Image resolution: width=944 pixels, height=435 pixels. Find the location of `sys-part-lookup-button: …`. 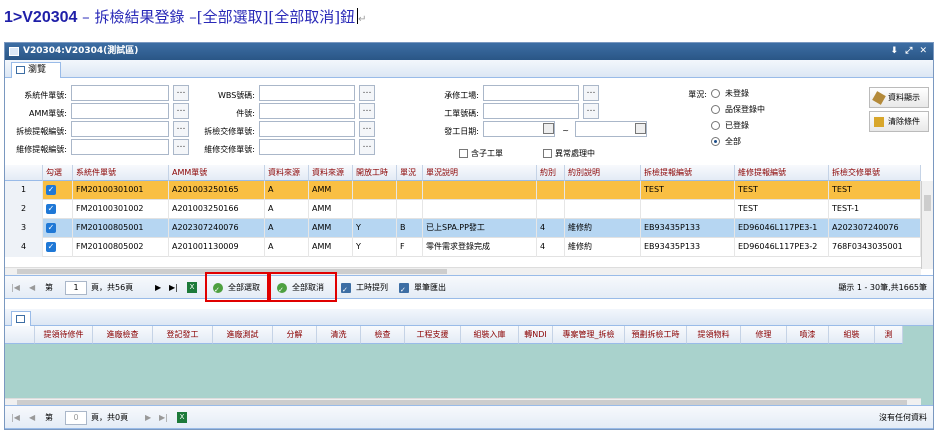

sys-part-lookup-button: … is located at coordinates (181, 93).